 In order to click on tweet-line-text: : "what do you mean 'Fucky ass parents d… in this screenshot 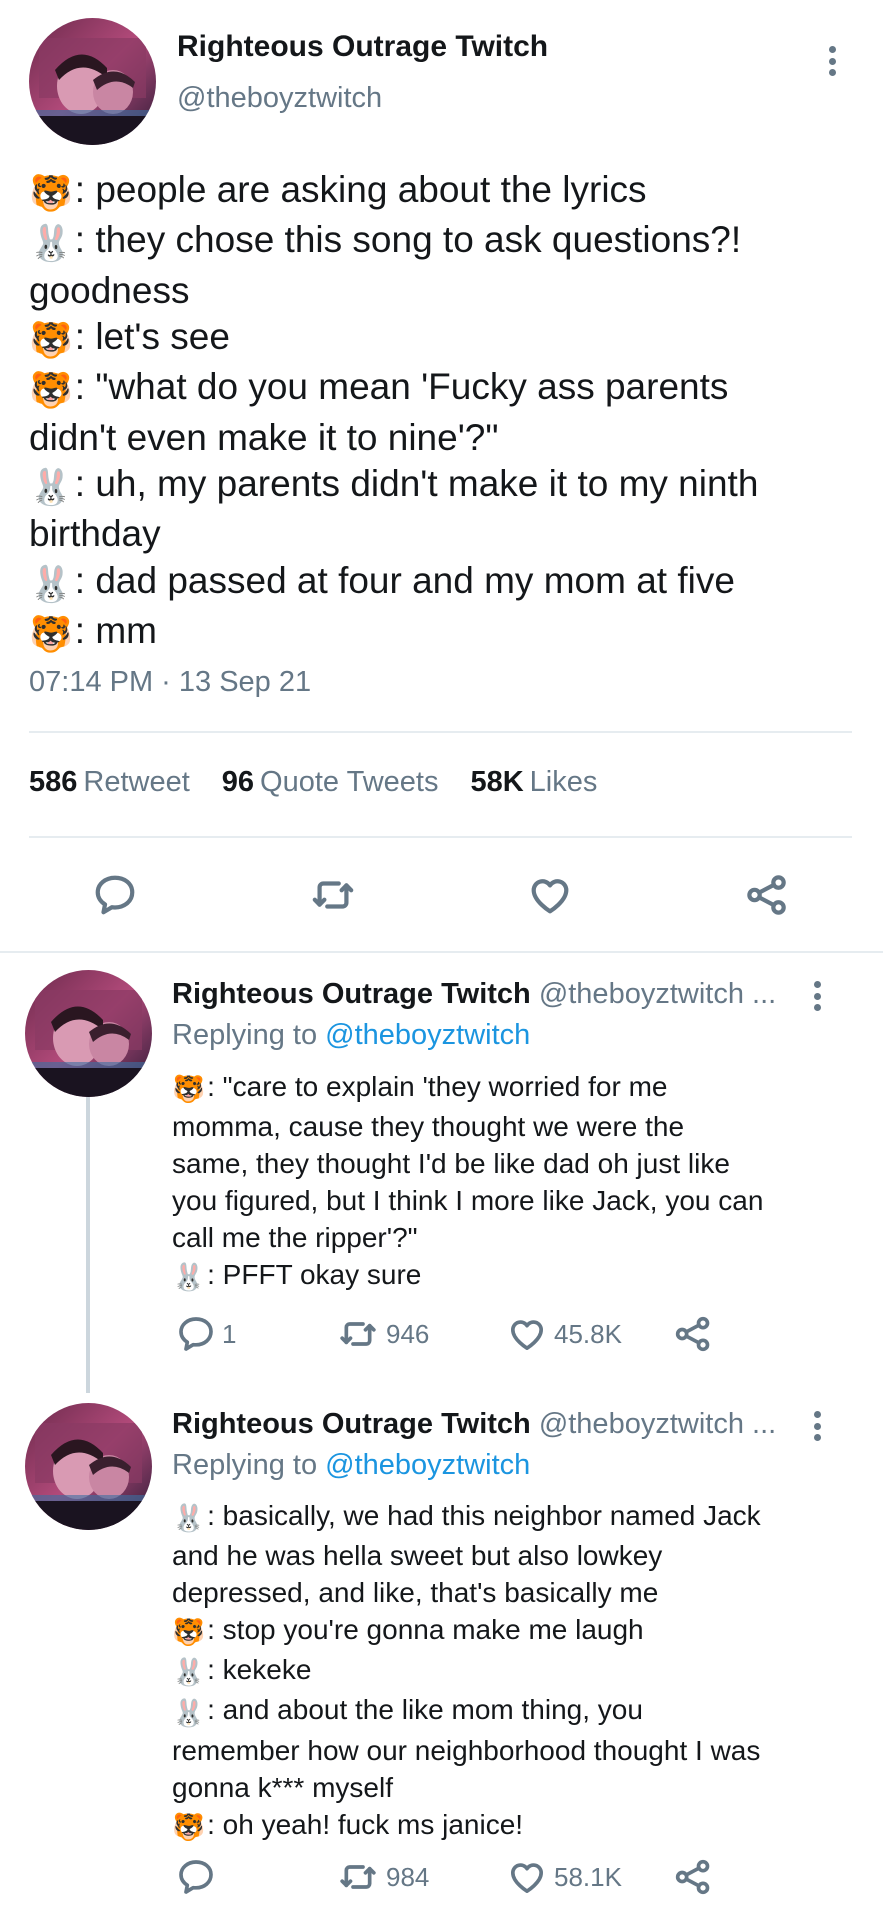, I will do `click(379, 412)`.